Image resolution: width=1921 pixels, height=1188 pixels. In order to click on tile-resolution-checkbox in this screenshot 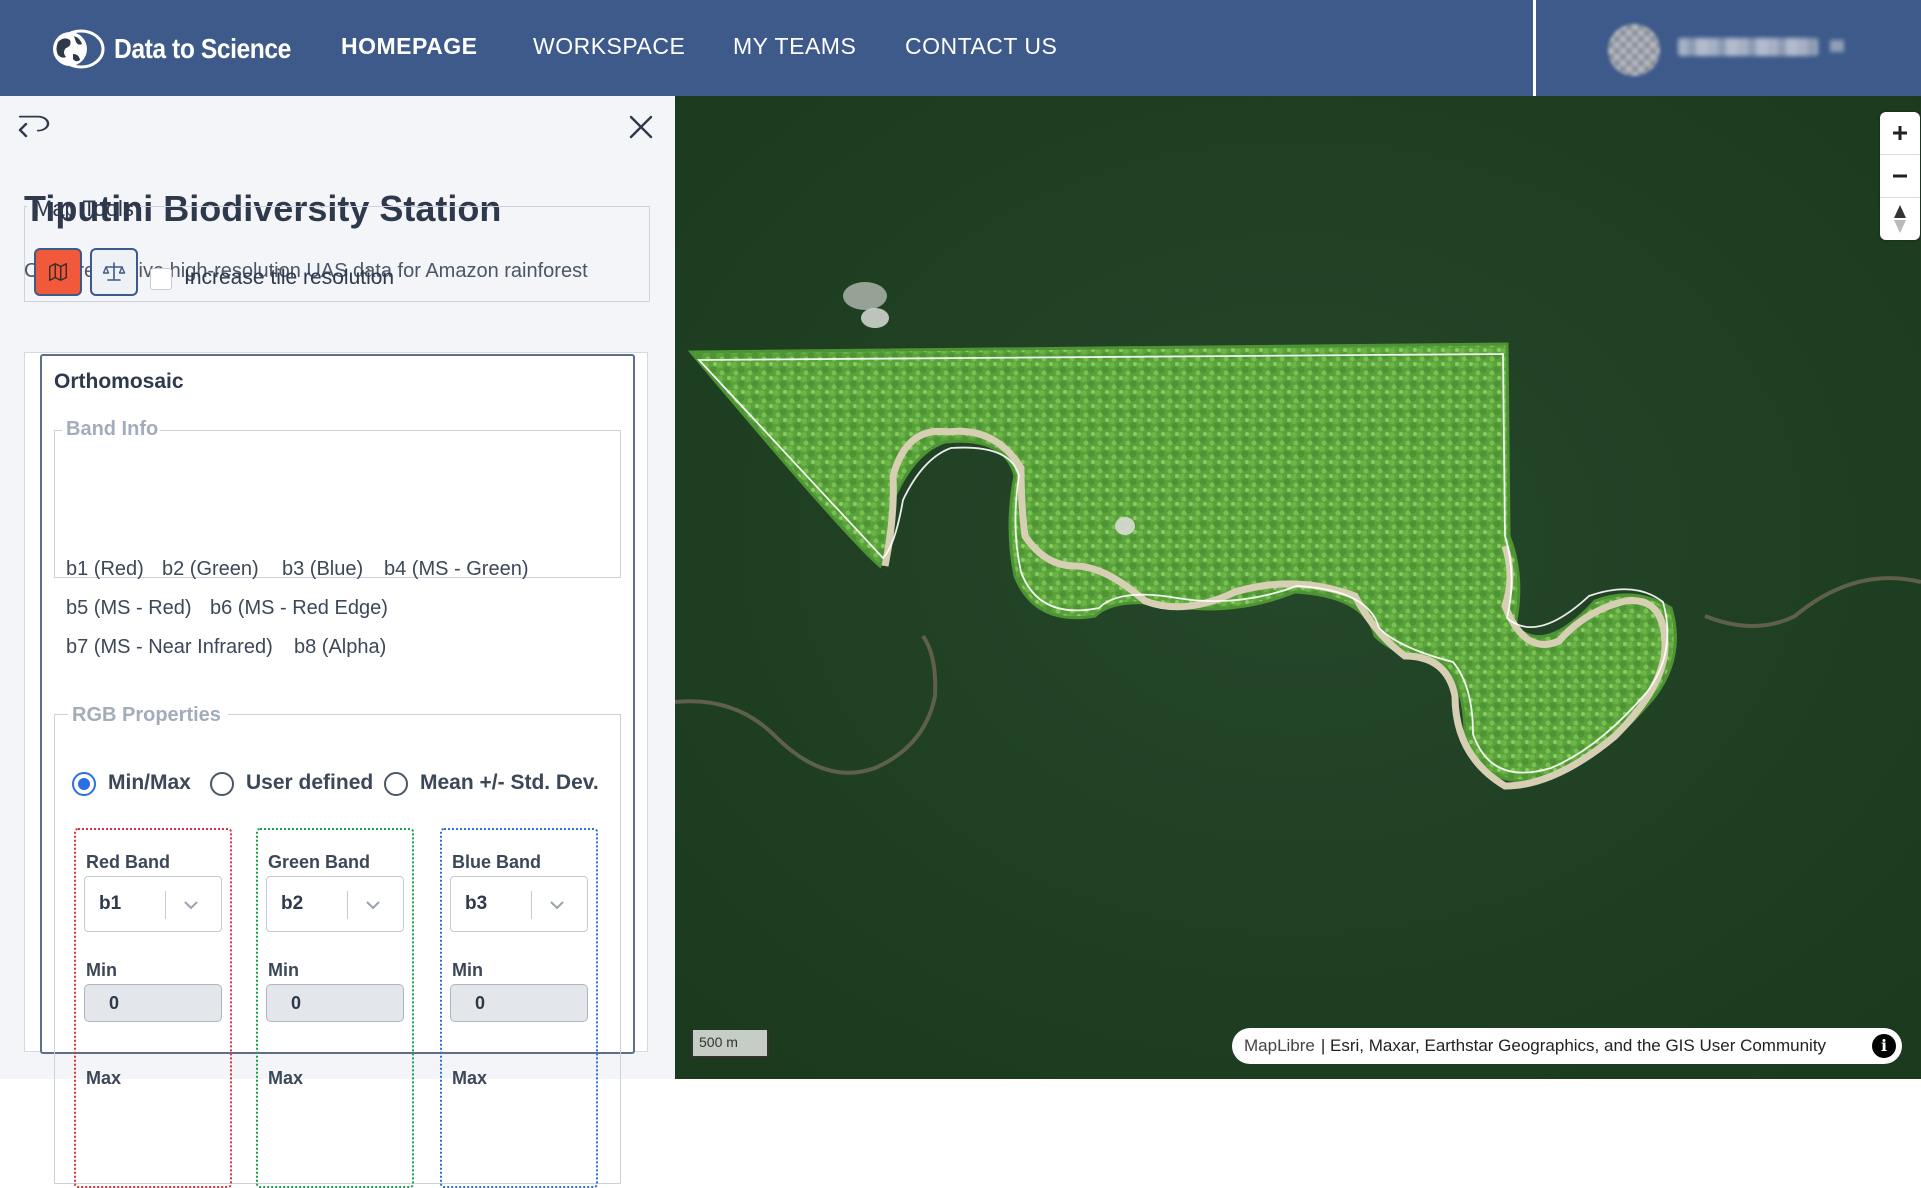, I will do `click(161, 279)`.